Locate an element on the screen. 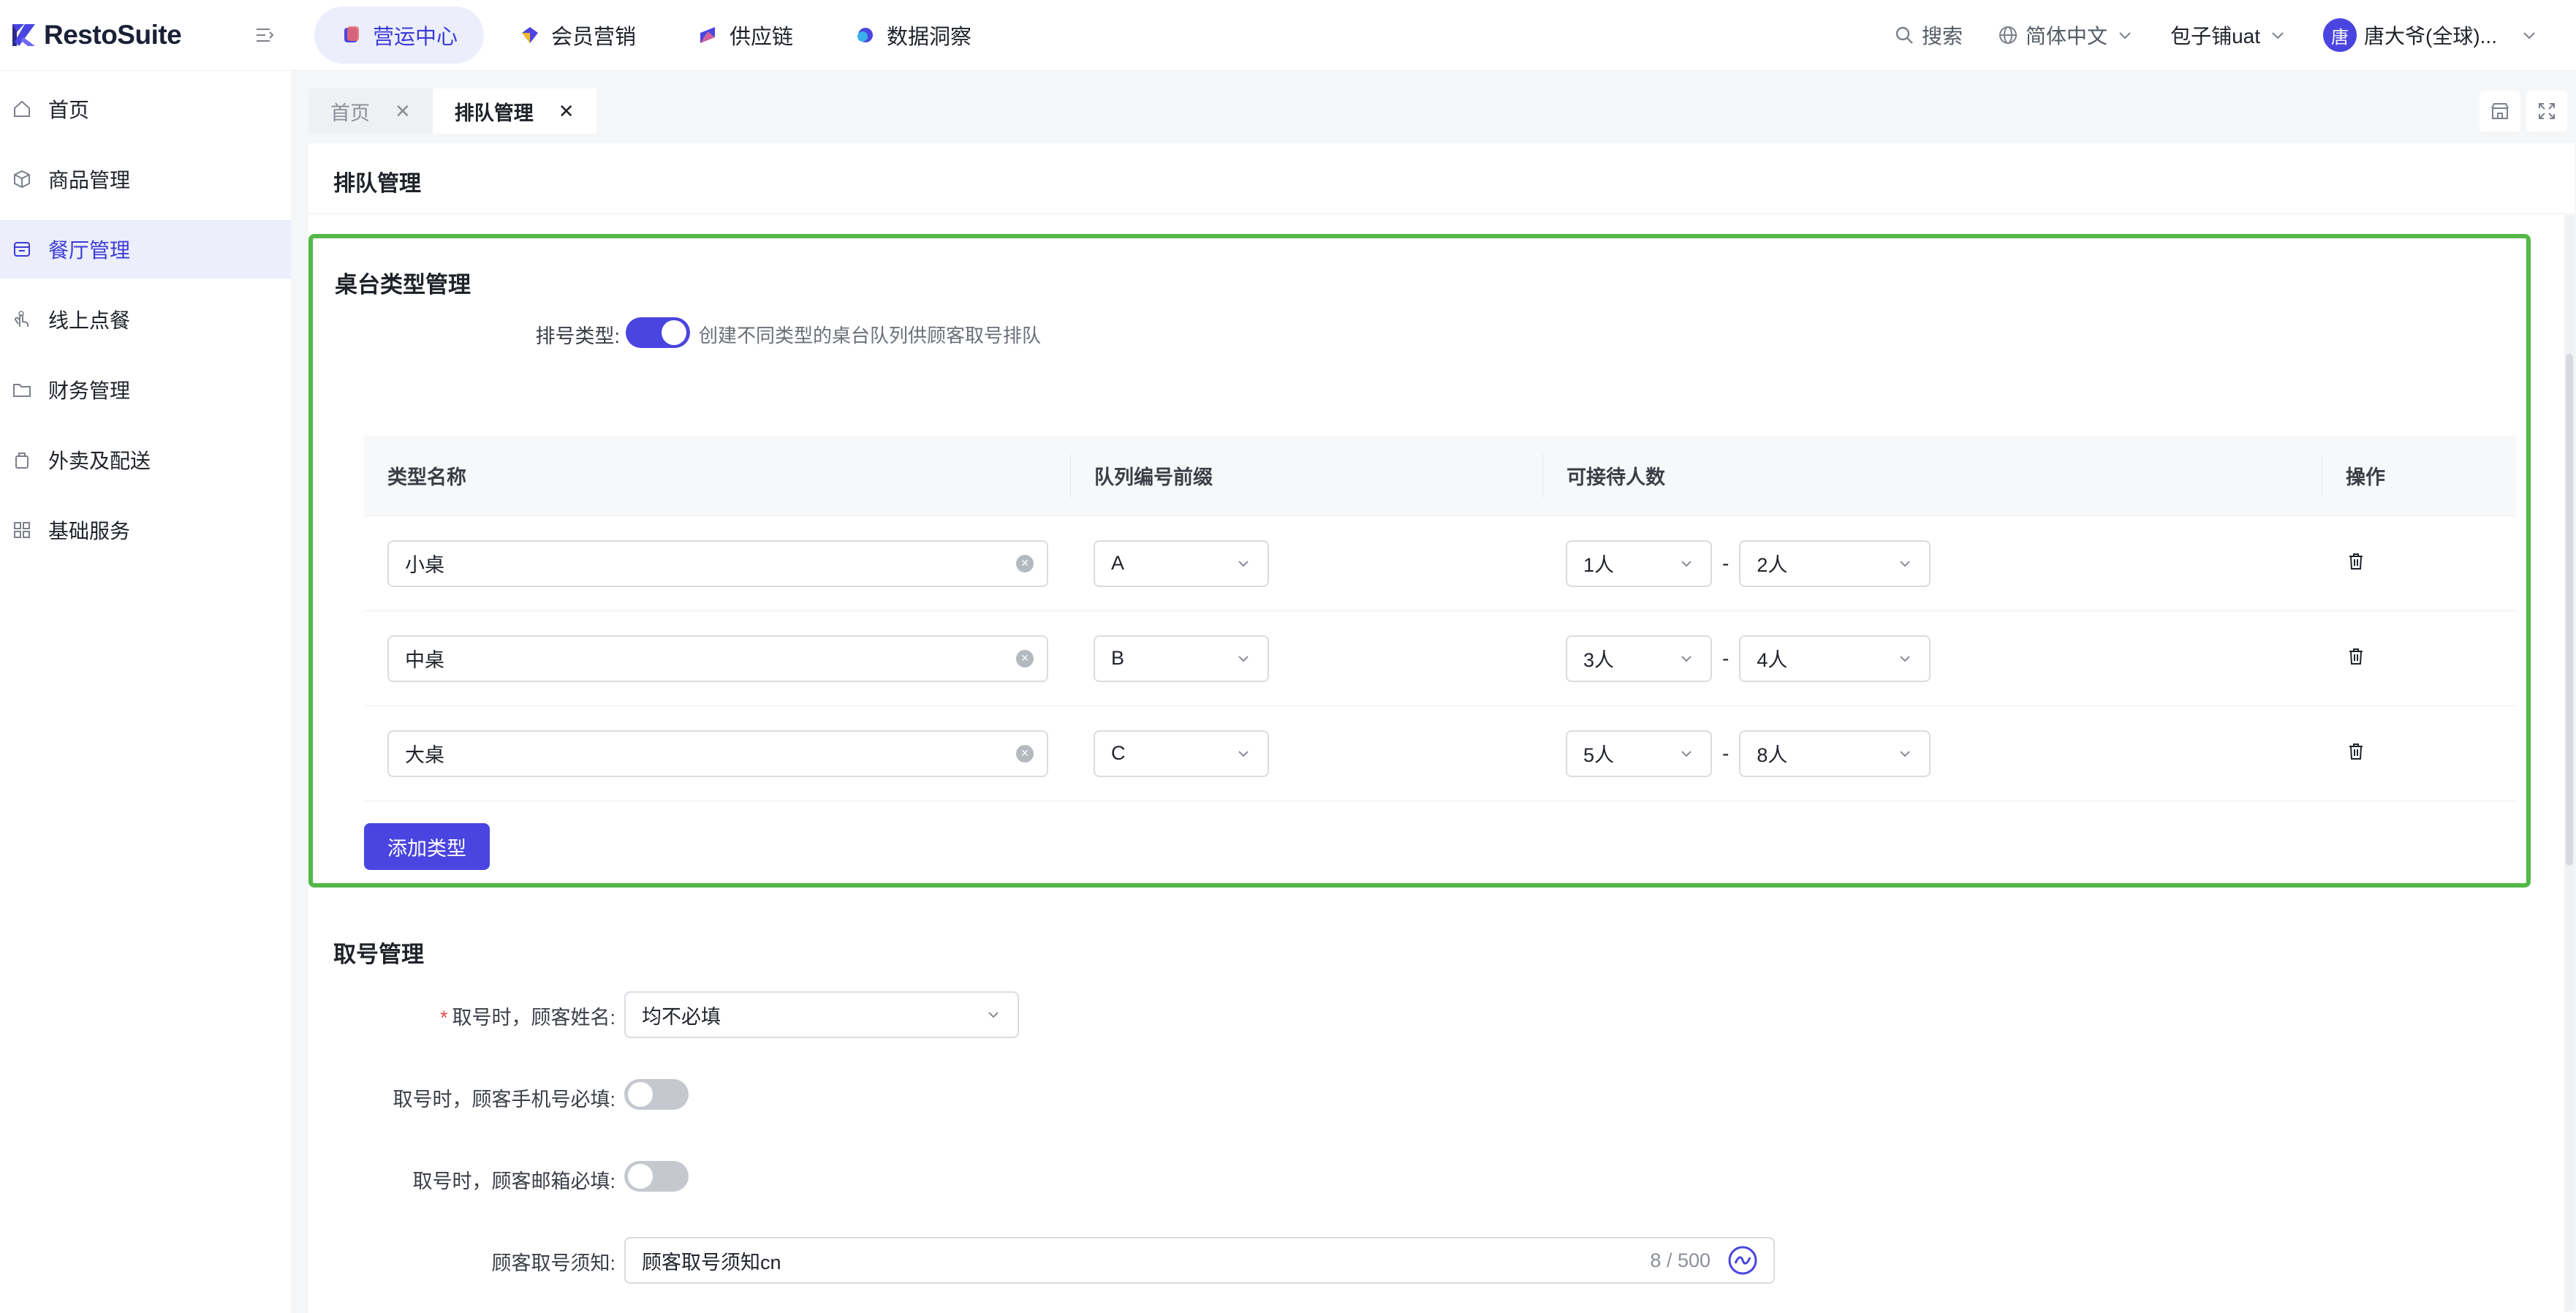  sidebar-item-products: 商品管理 is located at coordinates (145, 179).